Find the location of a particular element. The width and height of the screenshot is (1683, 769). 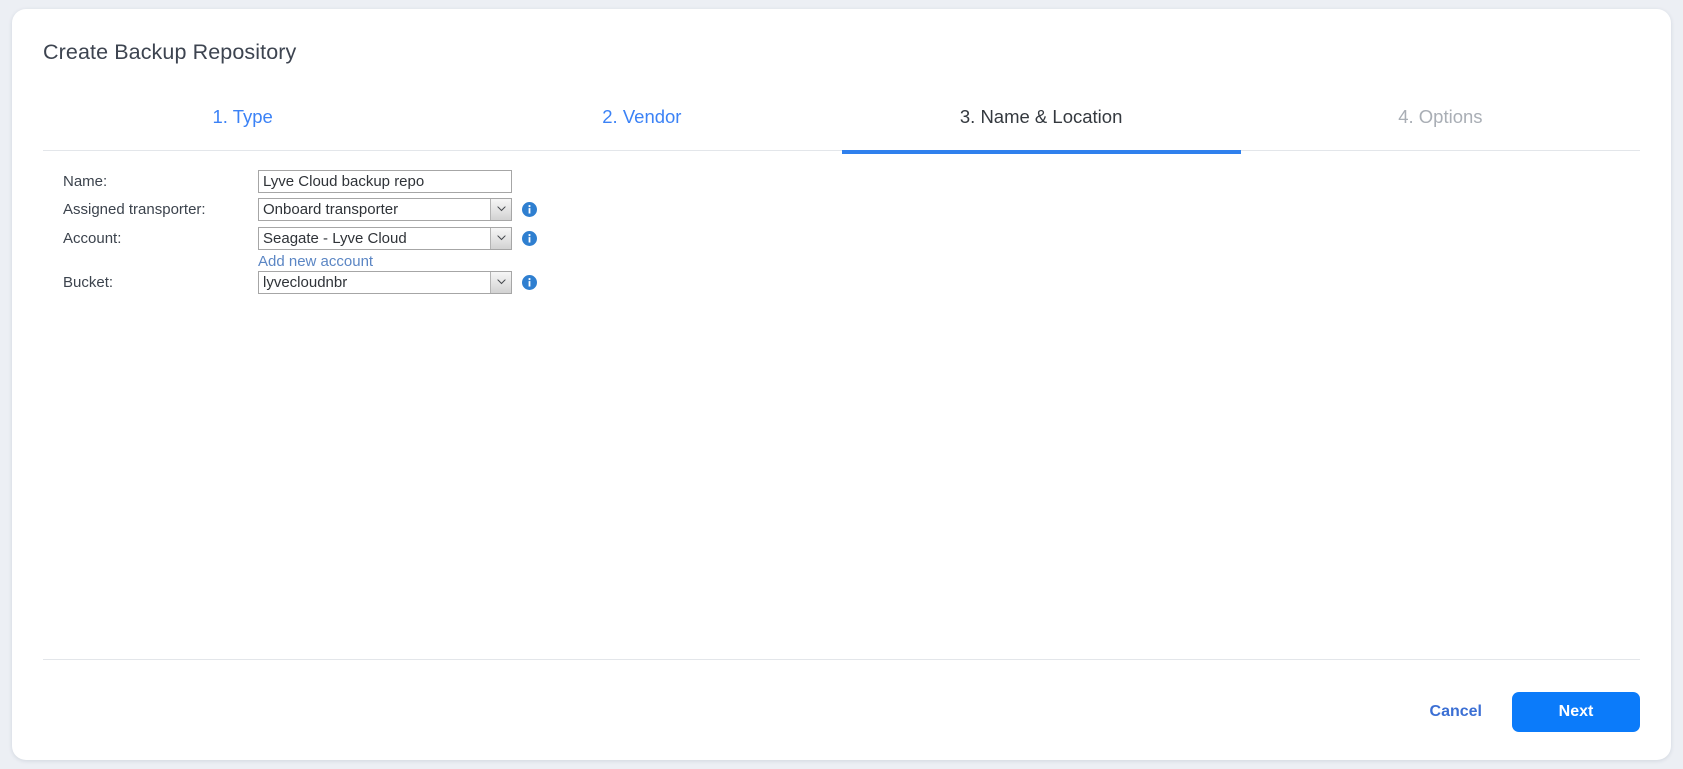

bucket-value: lyvecloudnbr is located at coordinates (305, 282).